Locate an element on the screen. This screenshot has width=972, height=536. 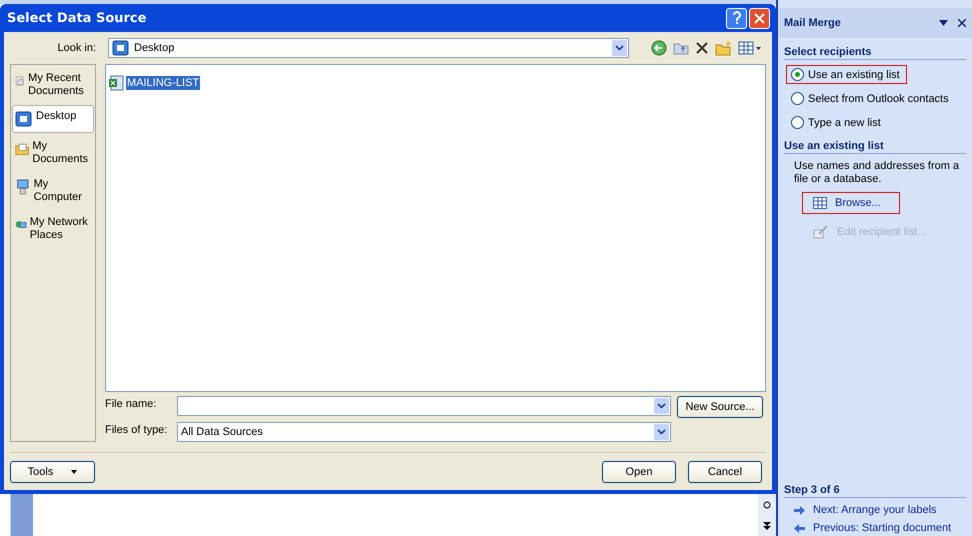
files-of-type-label: Files of type: is located at coordinates (136, 429).